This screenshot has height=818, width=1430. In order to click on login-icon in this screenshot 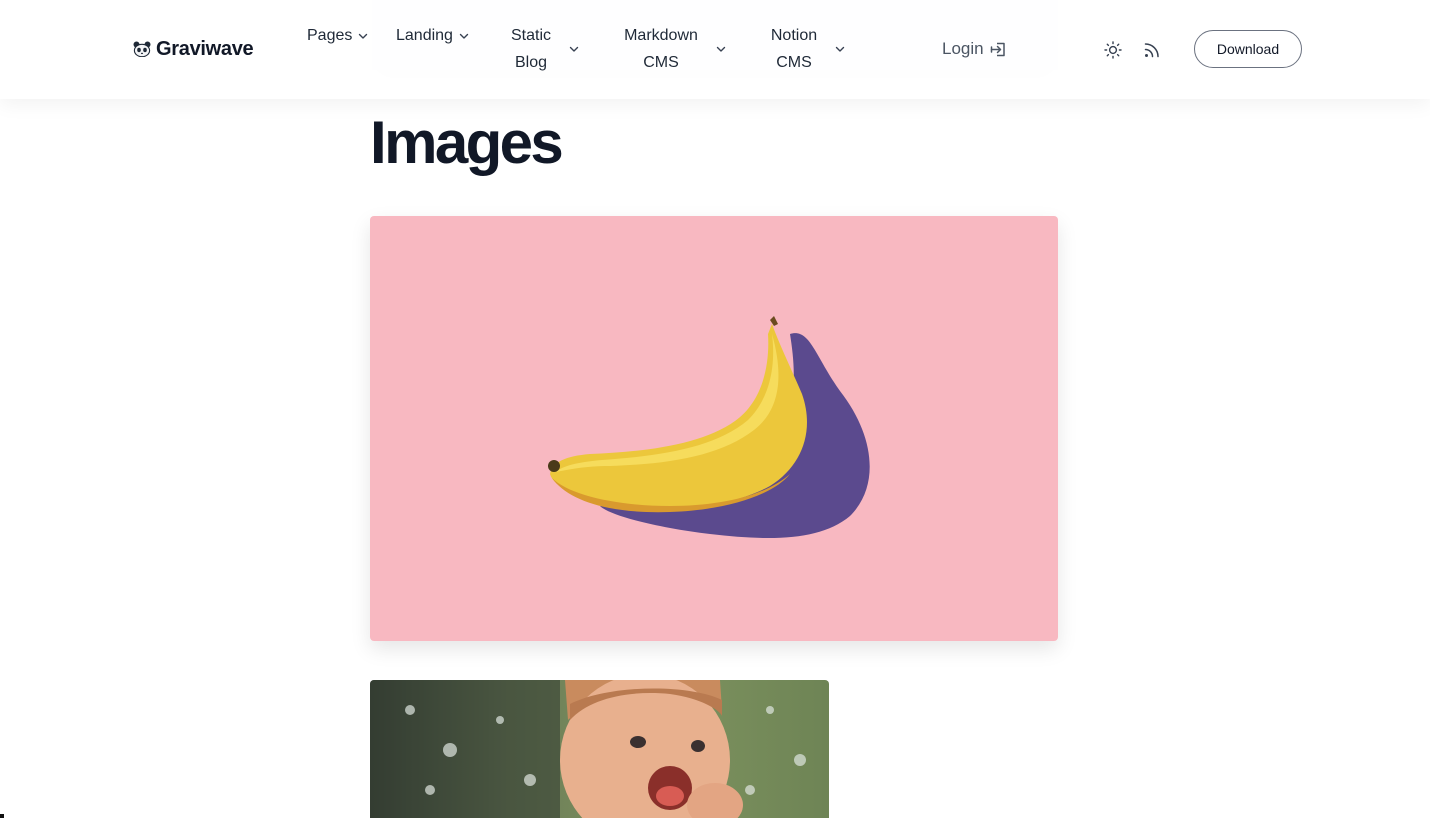, I will do `click(997, 49)`.